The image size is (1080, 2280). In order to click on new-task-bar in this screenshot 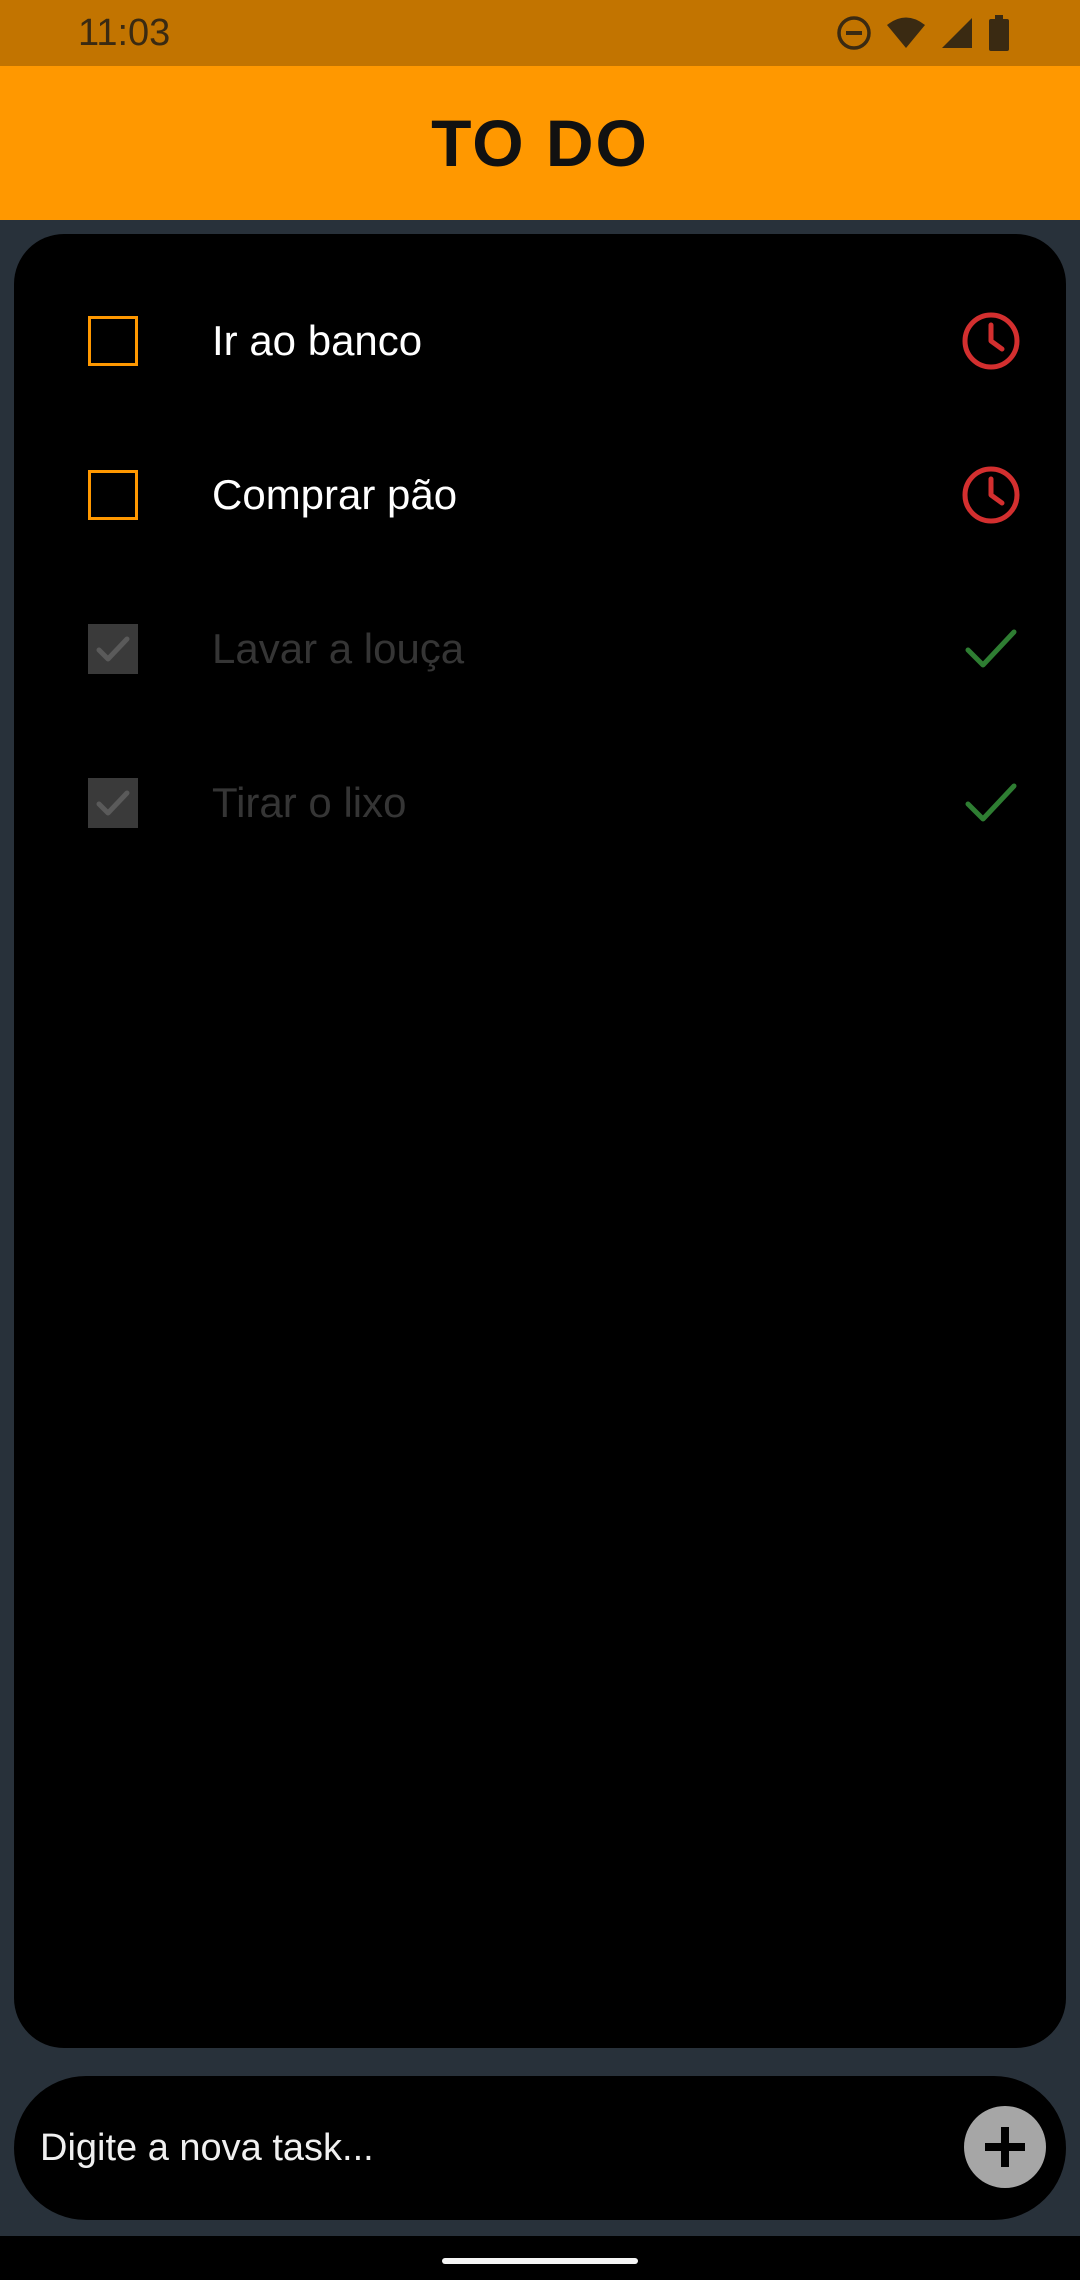, I will do `click(540, 2148)`.